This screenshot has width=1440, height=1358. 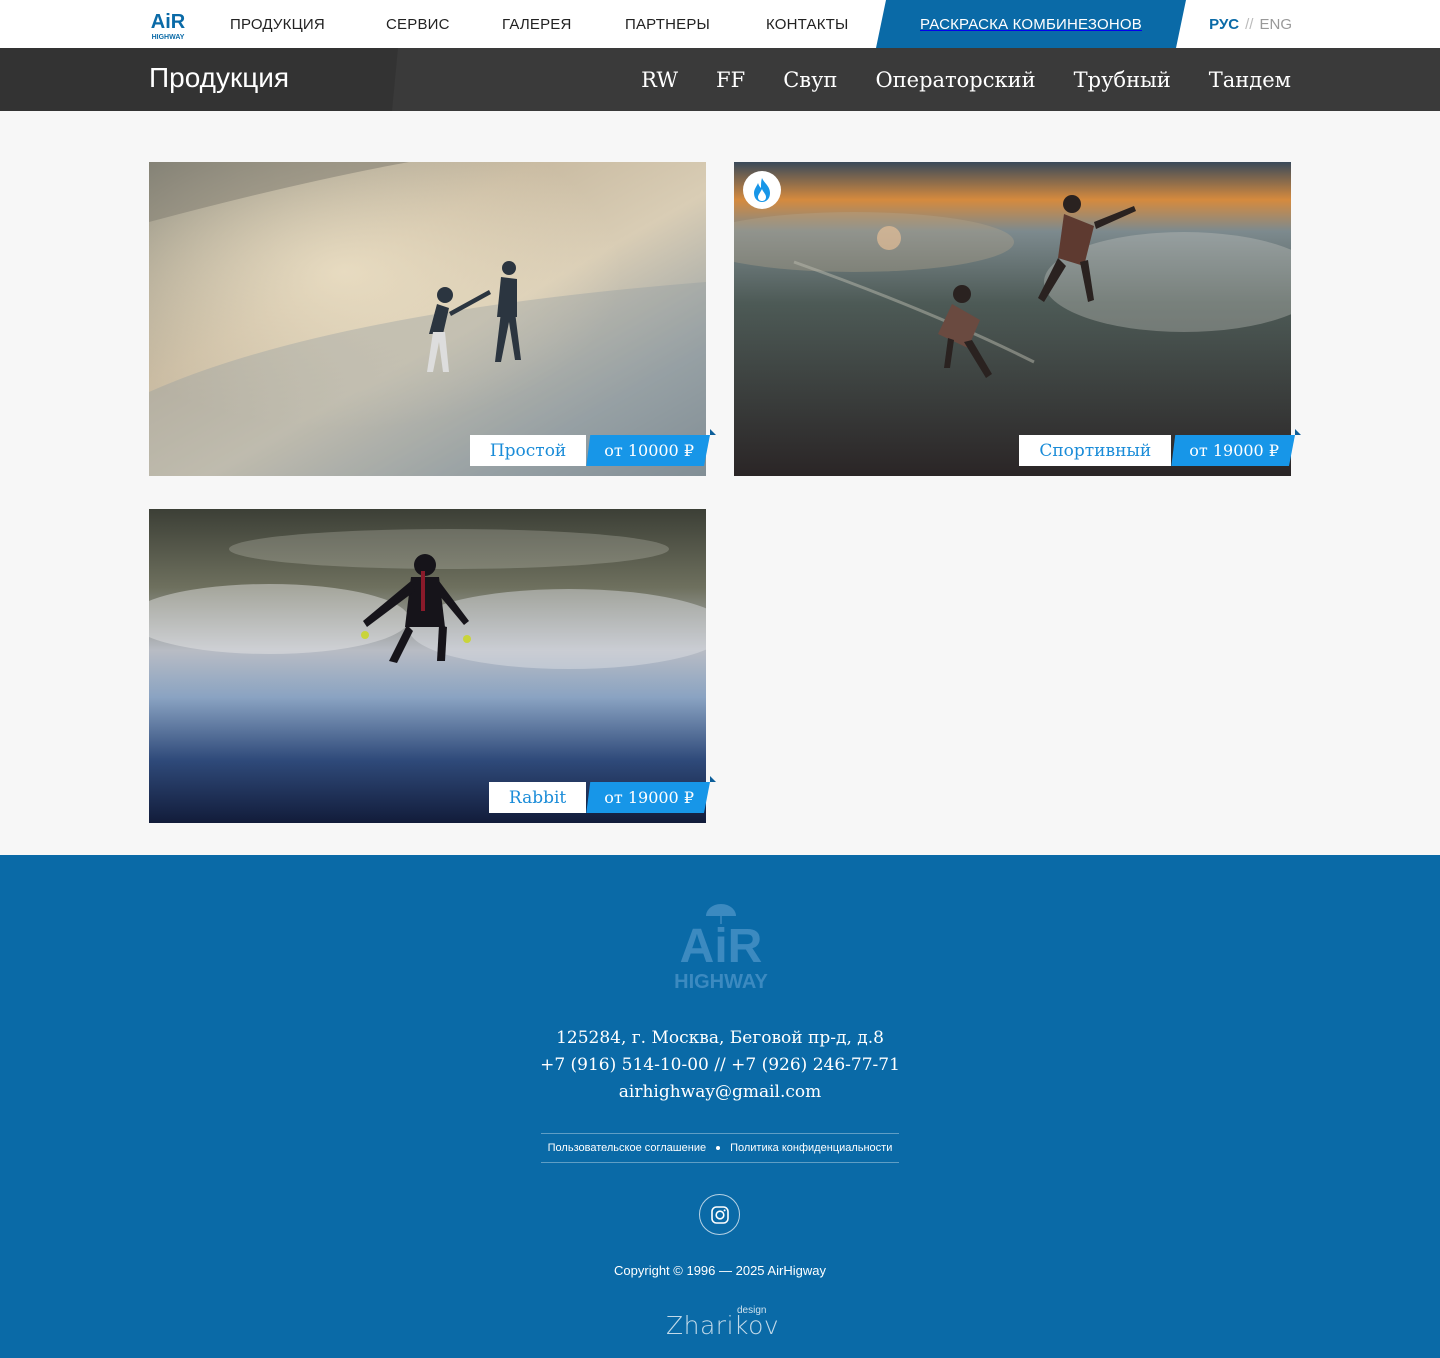 I want to click on nav-products: ПРОДУКЦИЯ, so click(x=277, y=24).